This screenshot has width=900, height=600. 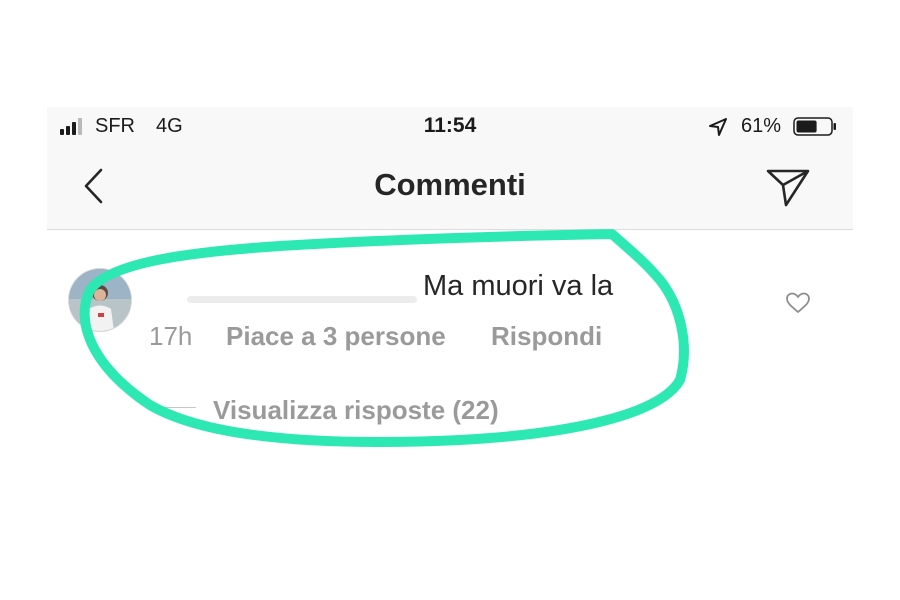 I want to click on paper-plane-icon, so click(x=788, y=187).